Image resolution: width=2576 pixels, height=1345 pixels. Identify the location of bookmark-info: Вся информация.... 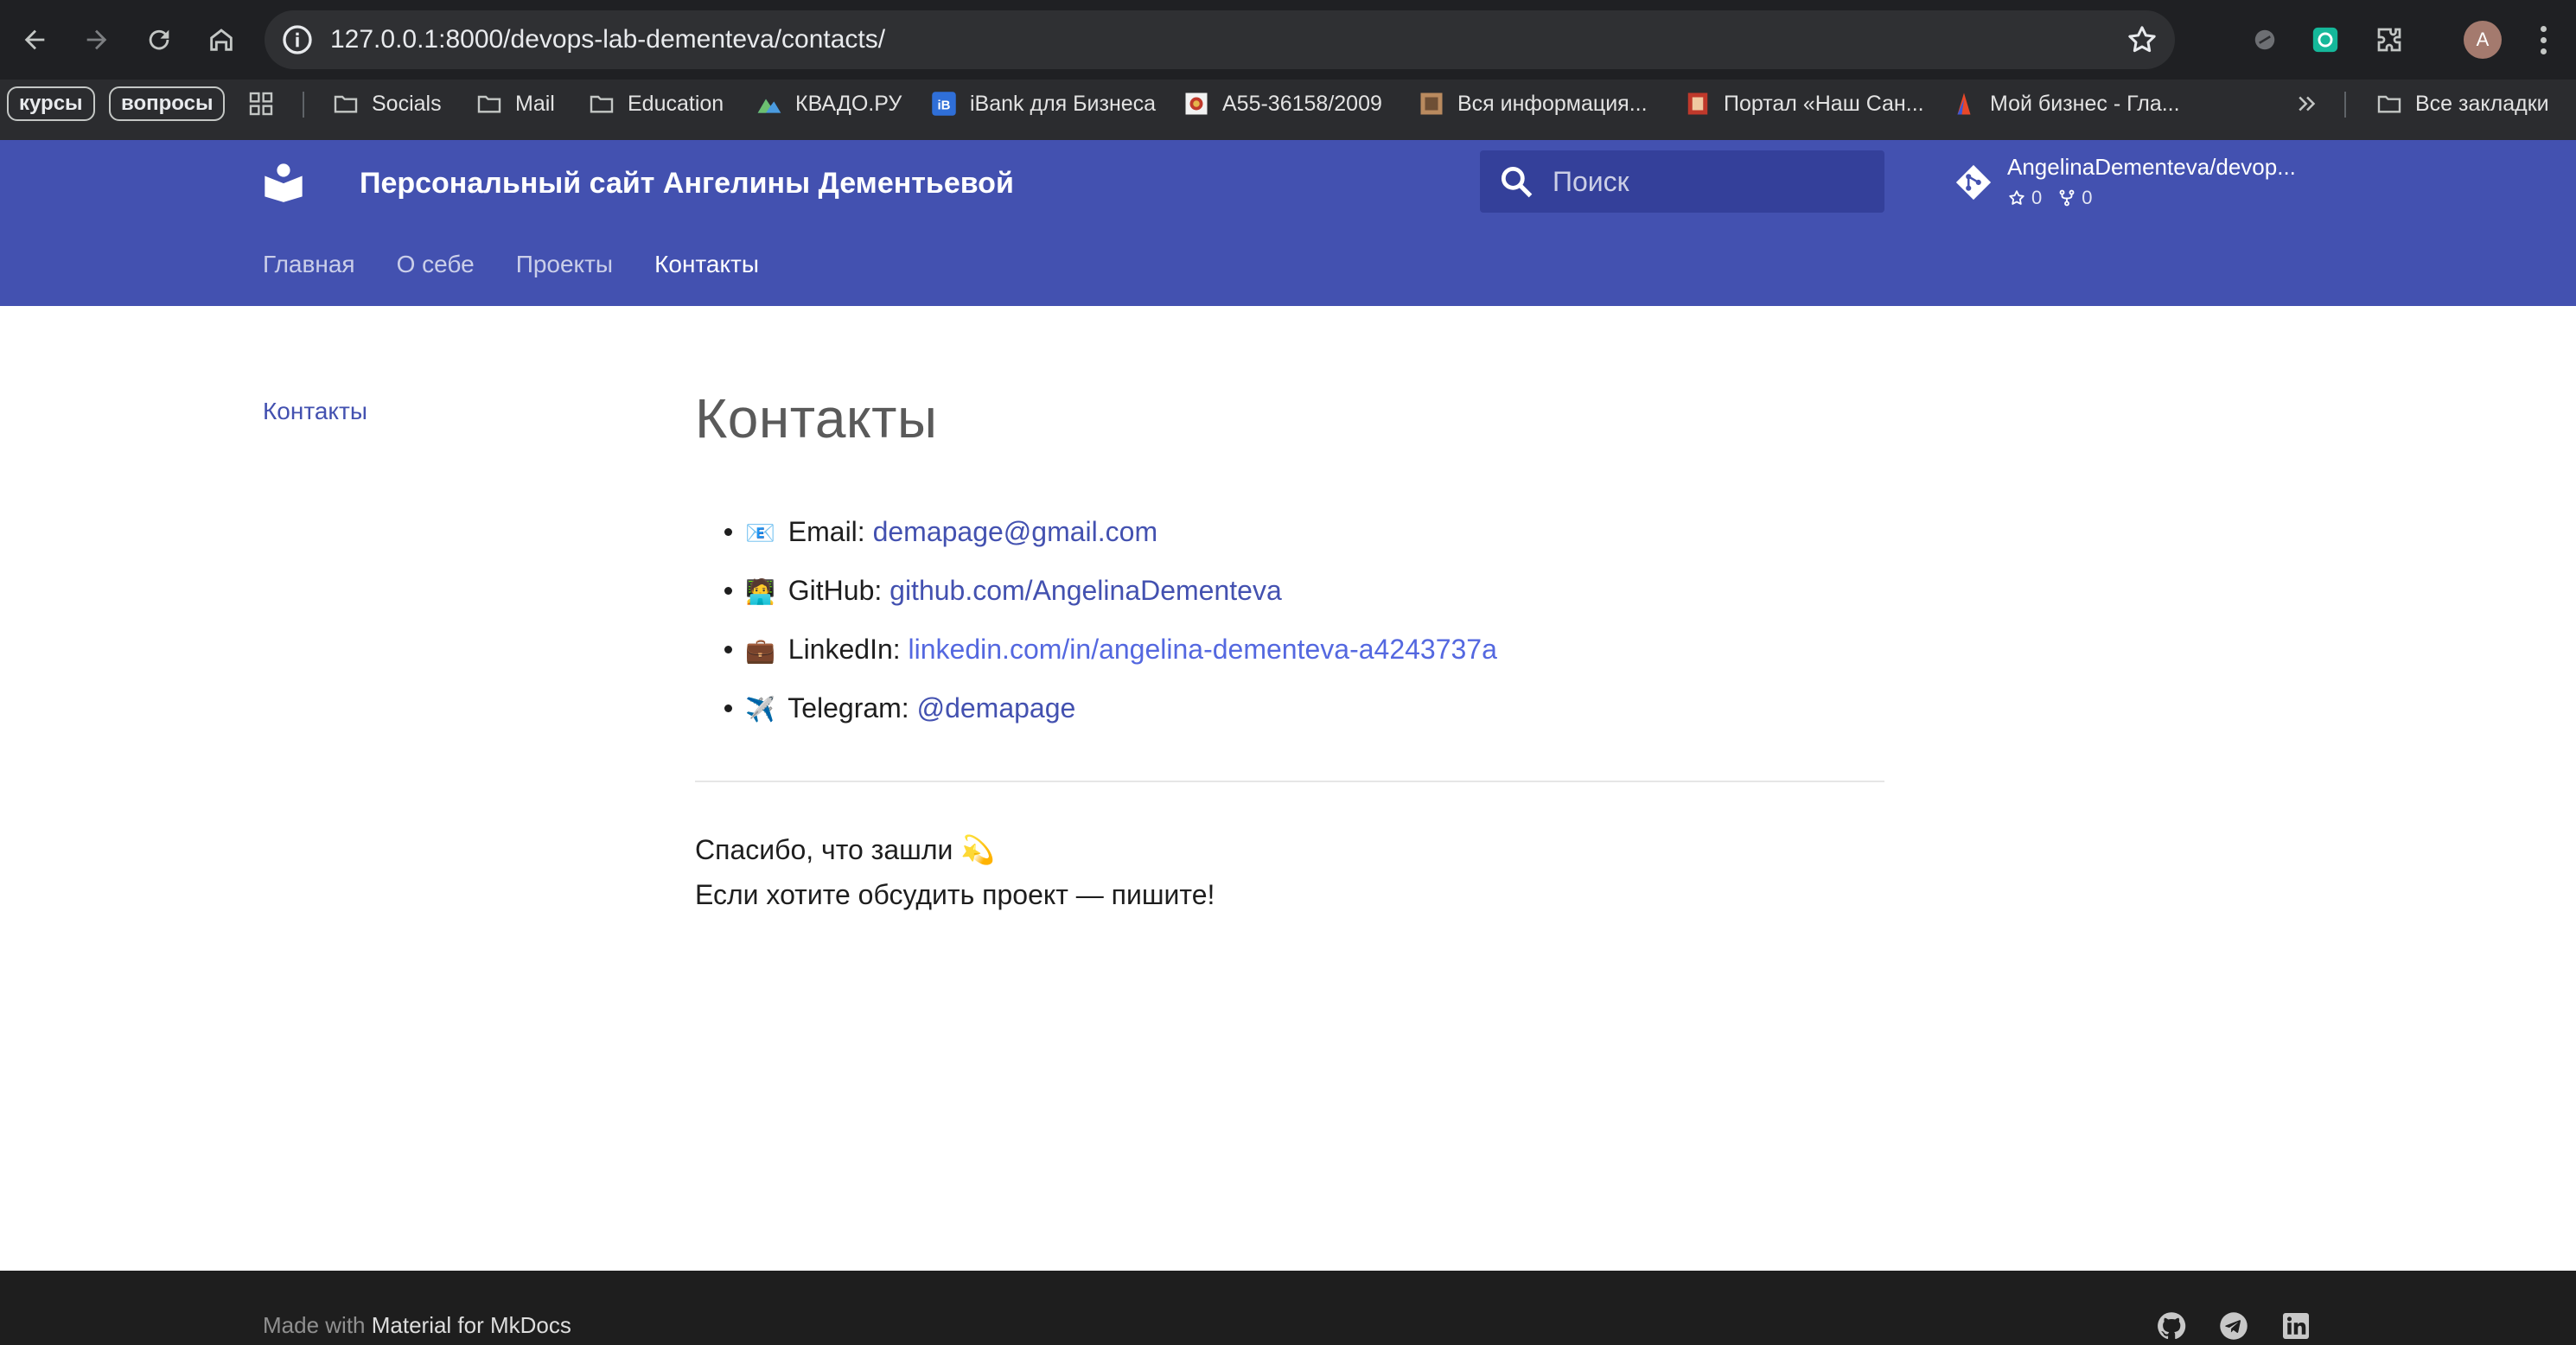
(1533, 103).